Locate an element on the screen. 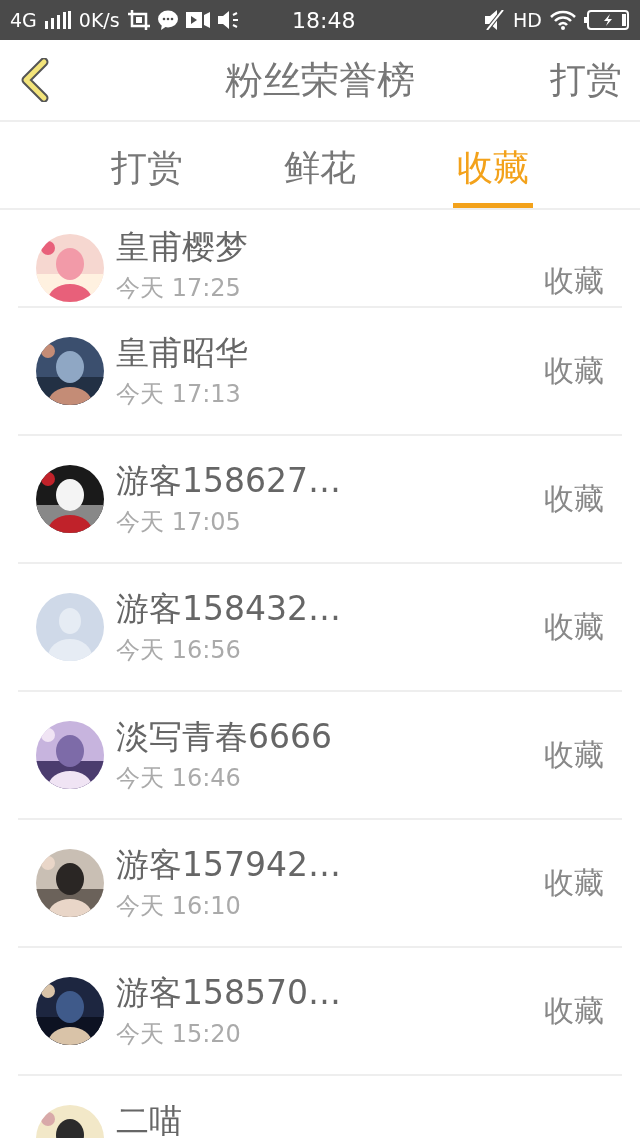 This screenshot has height=1138, width=640. screenshot-icon is located at coordinates (138, 20).